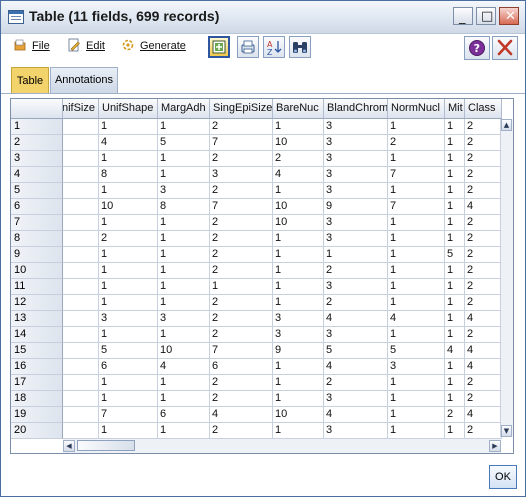 The image size is (526, 497). Describe the element at coordinates (241, 109) in the screenshot. I see `column-header: SingEpiSize` at that location.